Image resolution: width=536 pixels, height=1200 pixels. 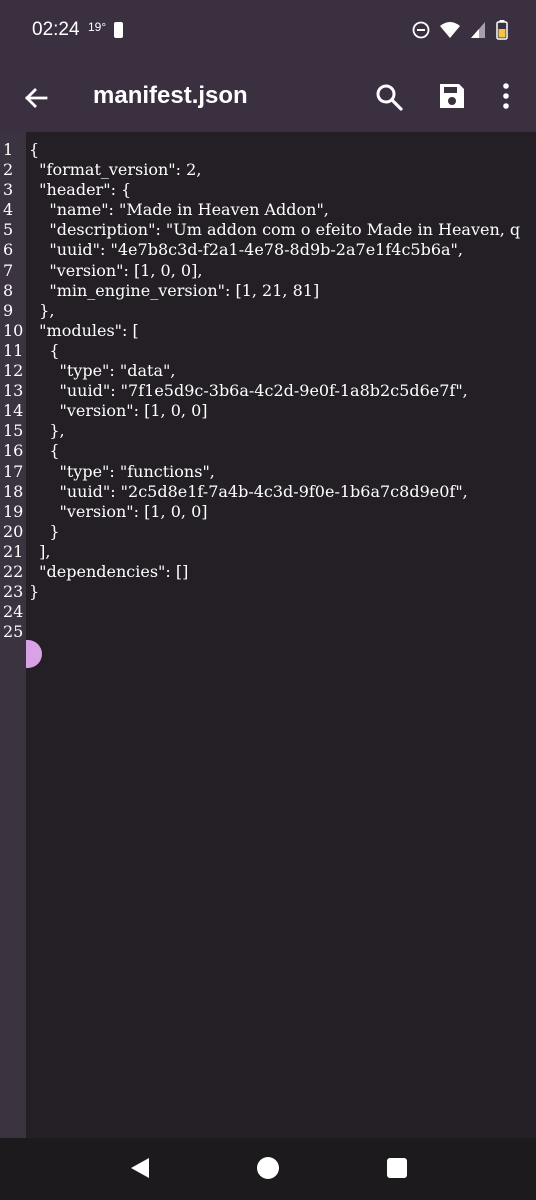 I want to click on code-line: "name": "Made in Heaven Addon",, so click(x=282, y=210).